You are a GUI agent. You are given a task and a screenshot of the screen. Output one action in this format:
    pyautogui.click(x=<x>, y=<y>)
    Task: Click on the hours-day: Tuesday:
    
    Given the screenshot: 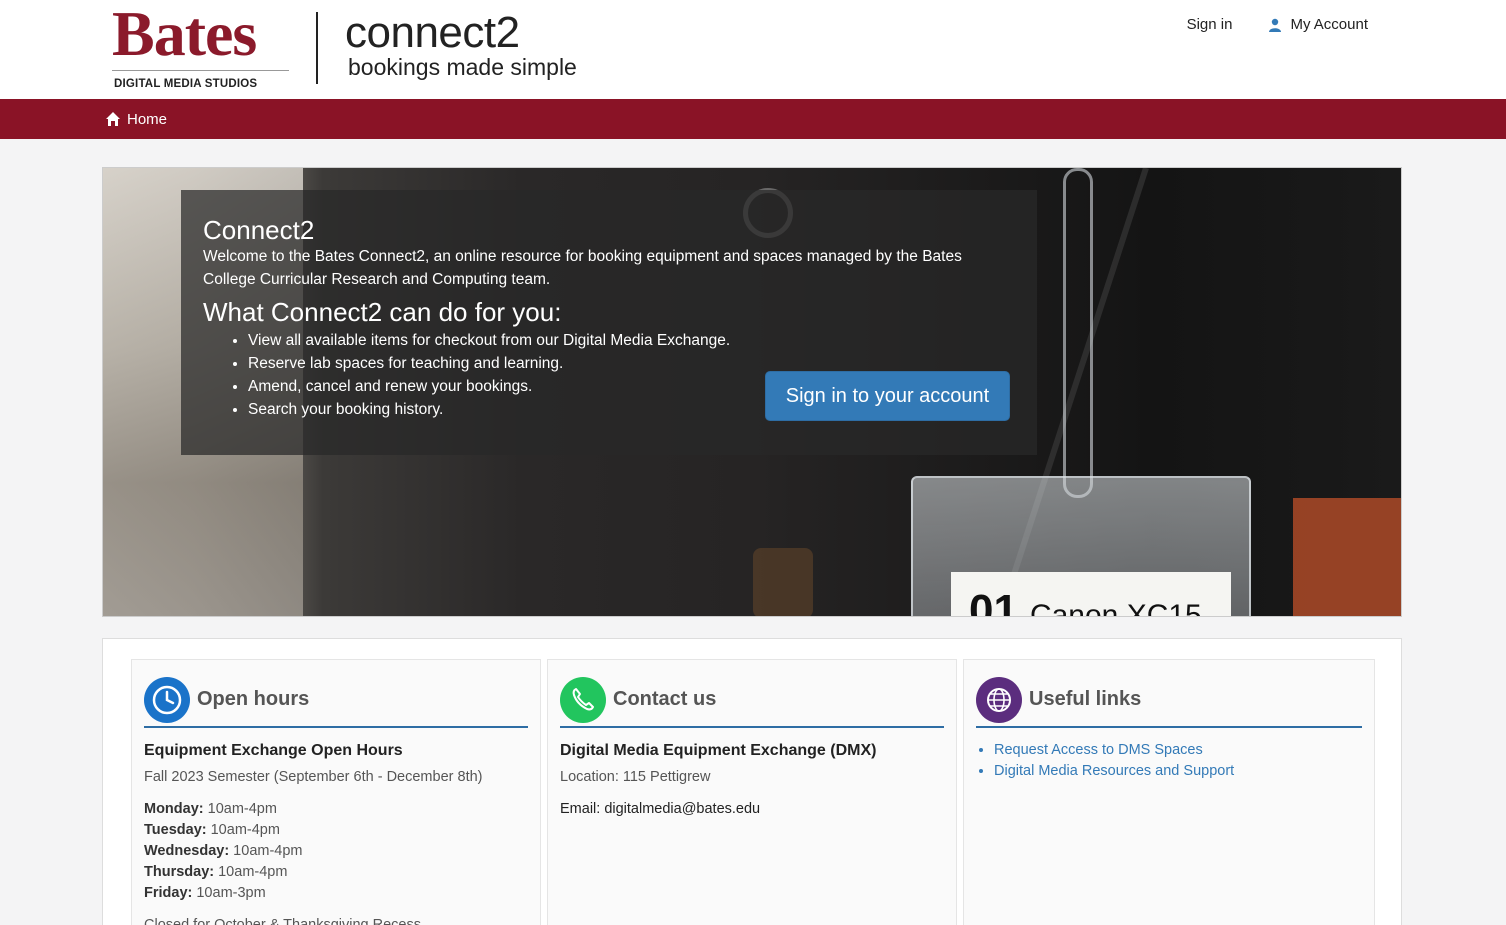 What is the action you would take?
    pyautogui.click(x=175, y=830)
    